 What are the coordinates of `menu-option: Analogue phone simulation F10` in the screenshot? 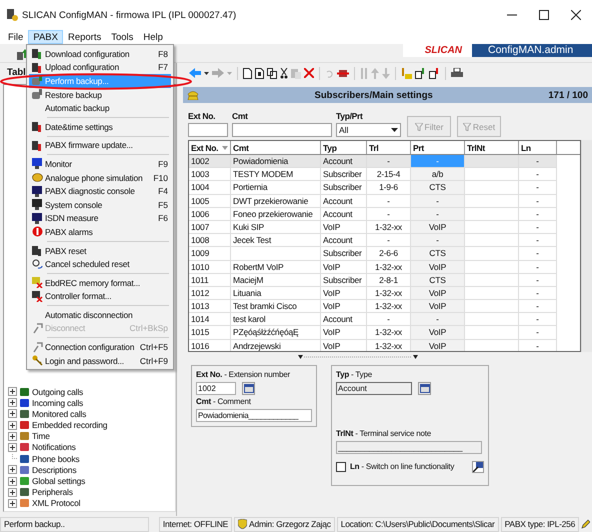 It's located at (100, 177).